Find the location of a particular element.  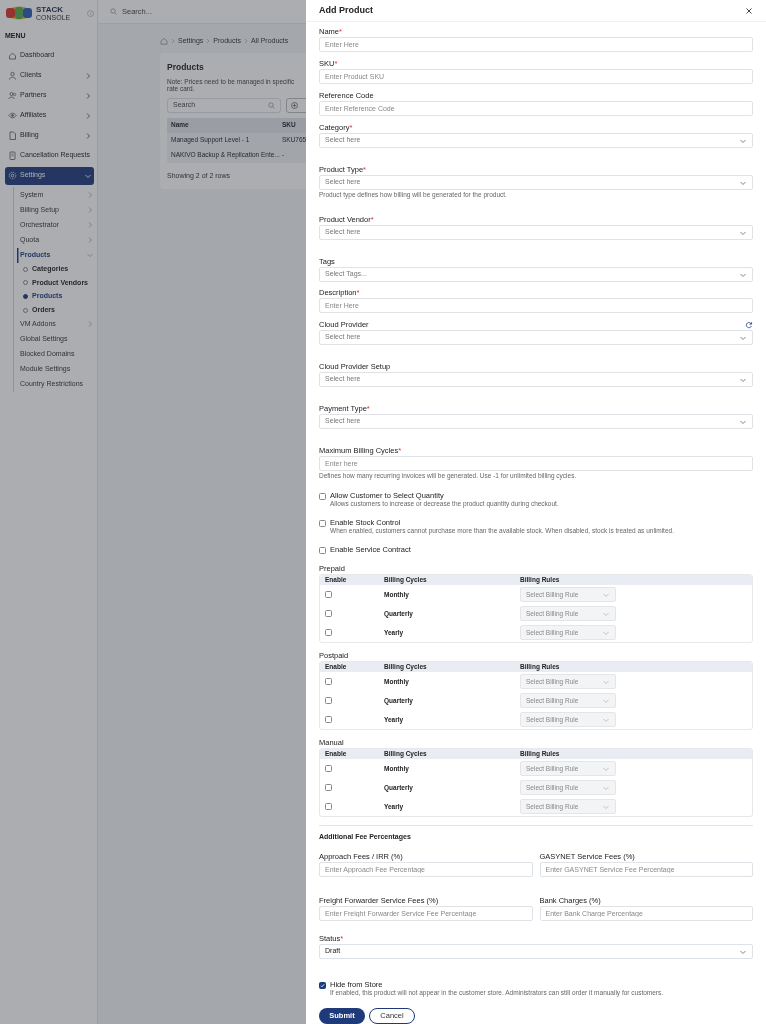

card-title: Products is located at coordinates (186, 67).